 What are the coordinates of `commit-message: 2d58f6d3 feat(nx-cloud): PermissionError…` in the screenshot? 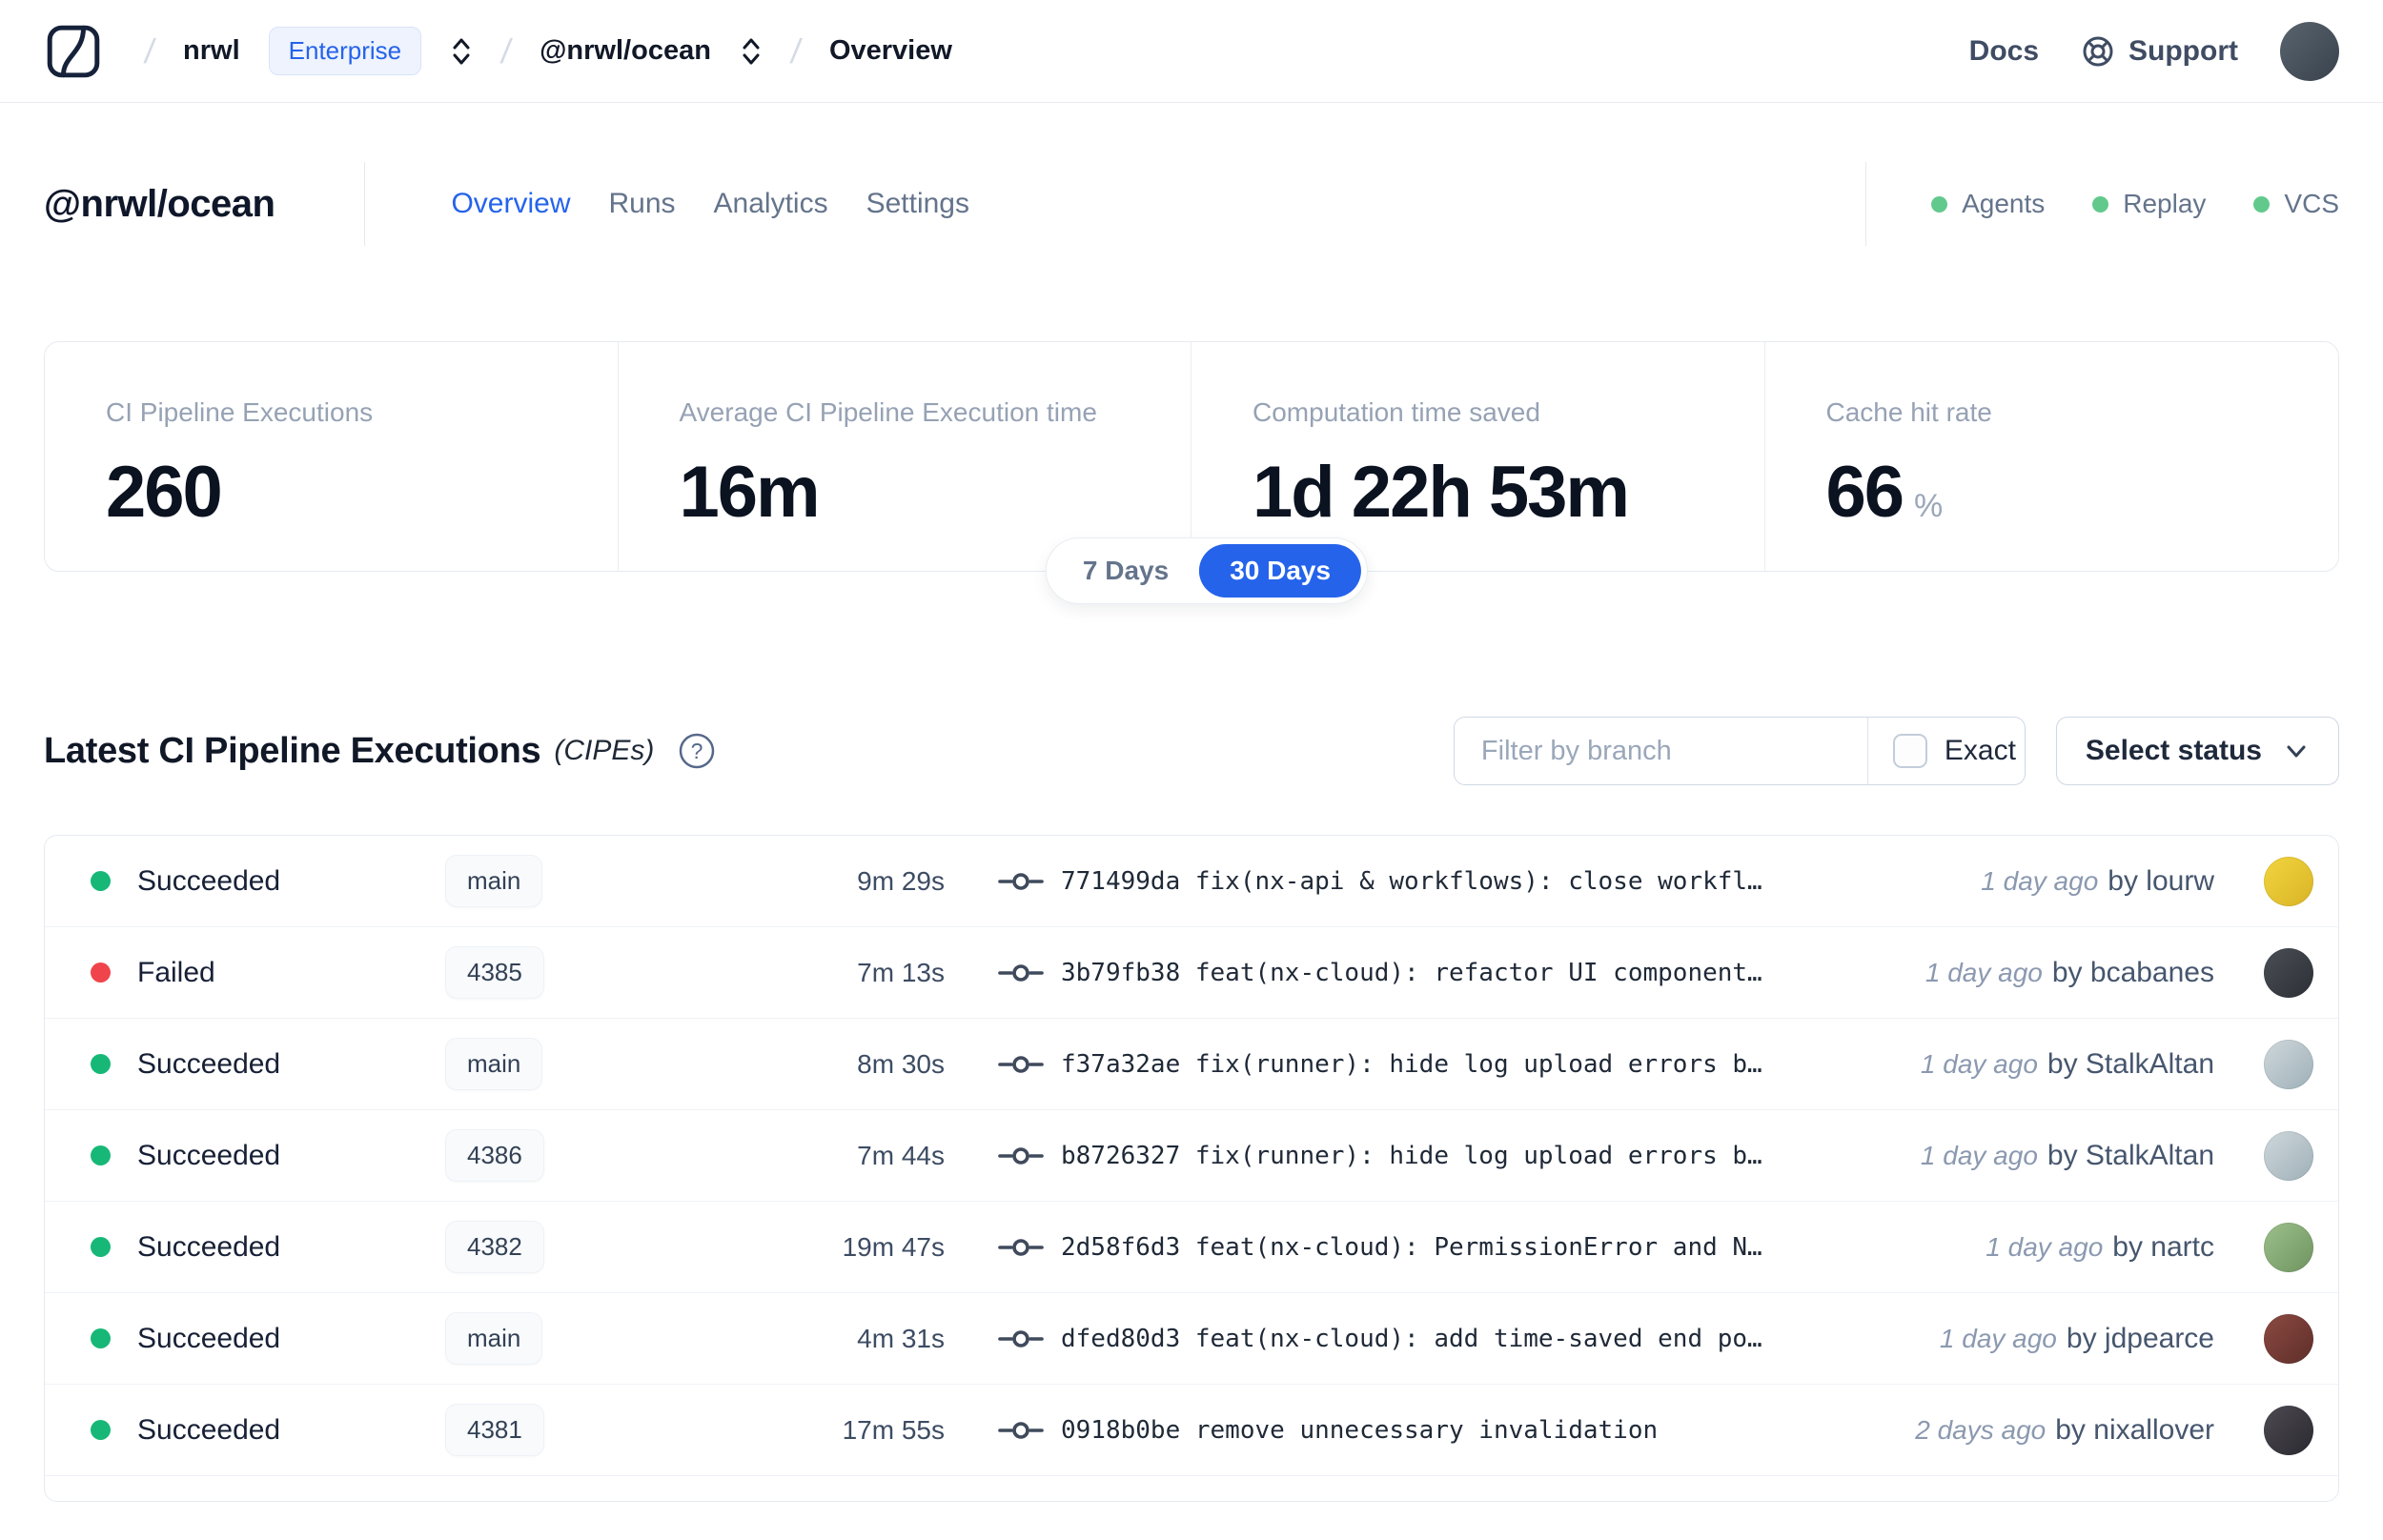 It's located at (1439, 1247).